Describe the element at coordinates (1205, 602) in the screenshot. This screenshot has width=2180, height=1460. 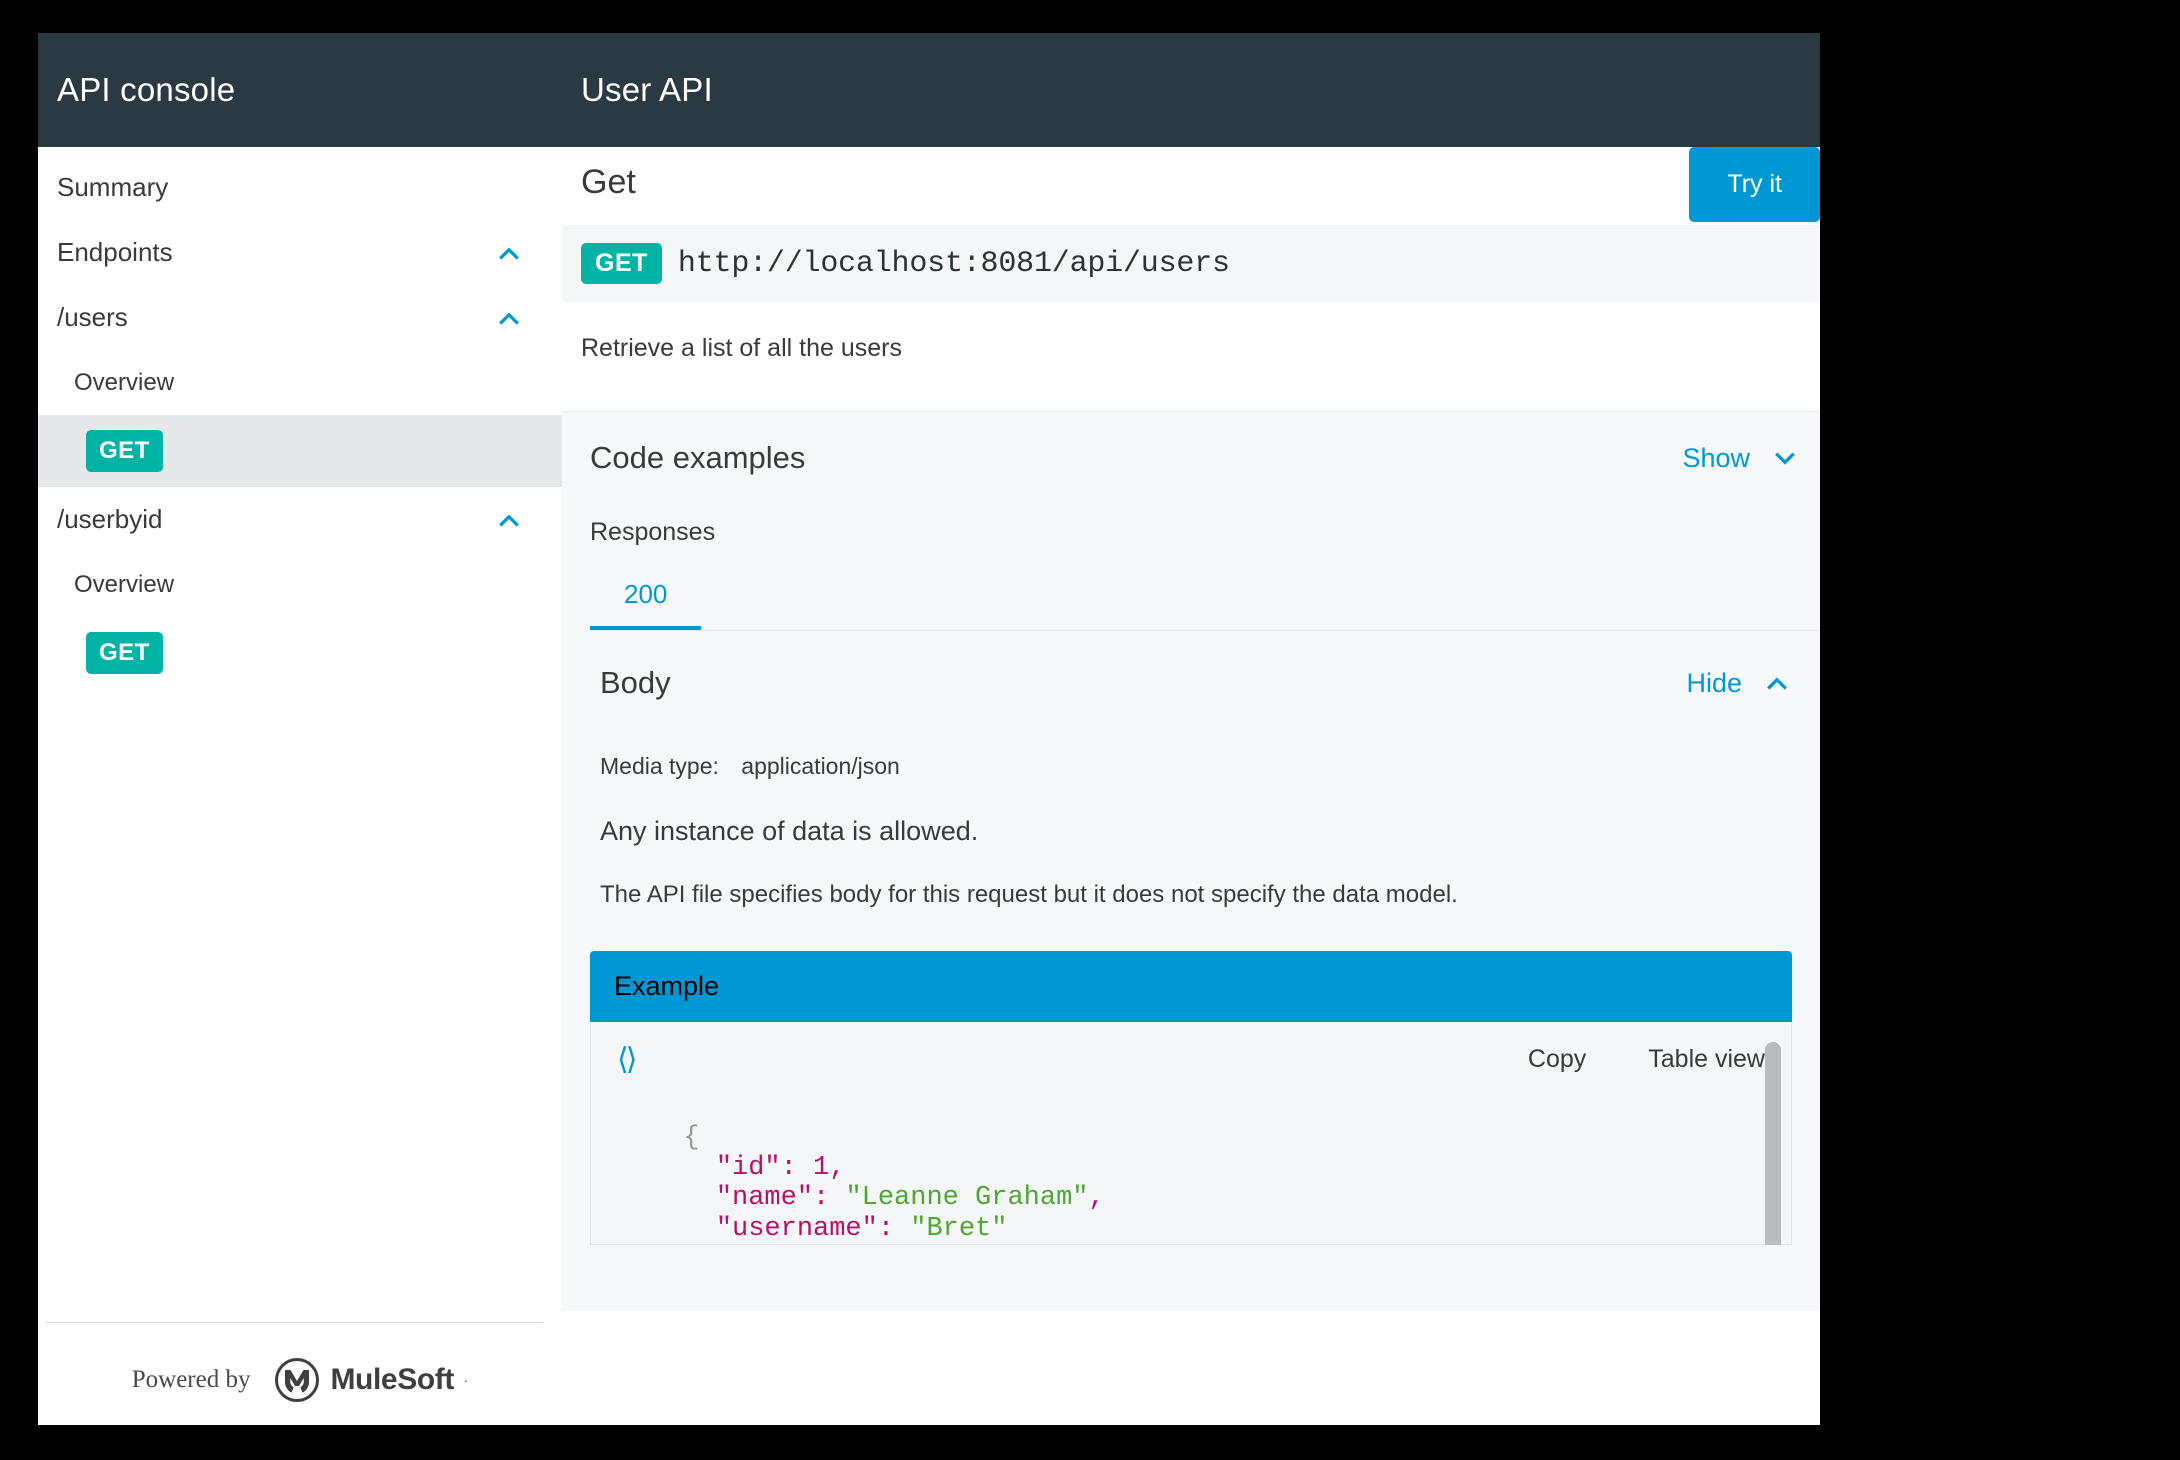
I see `response-tabs: 200` at that location.